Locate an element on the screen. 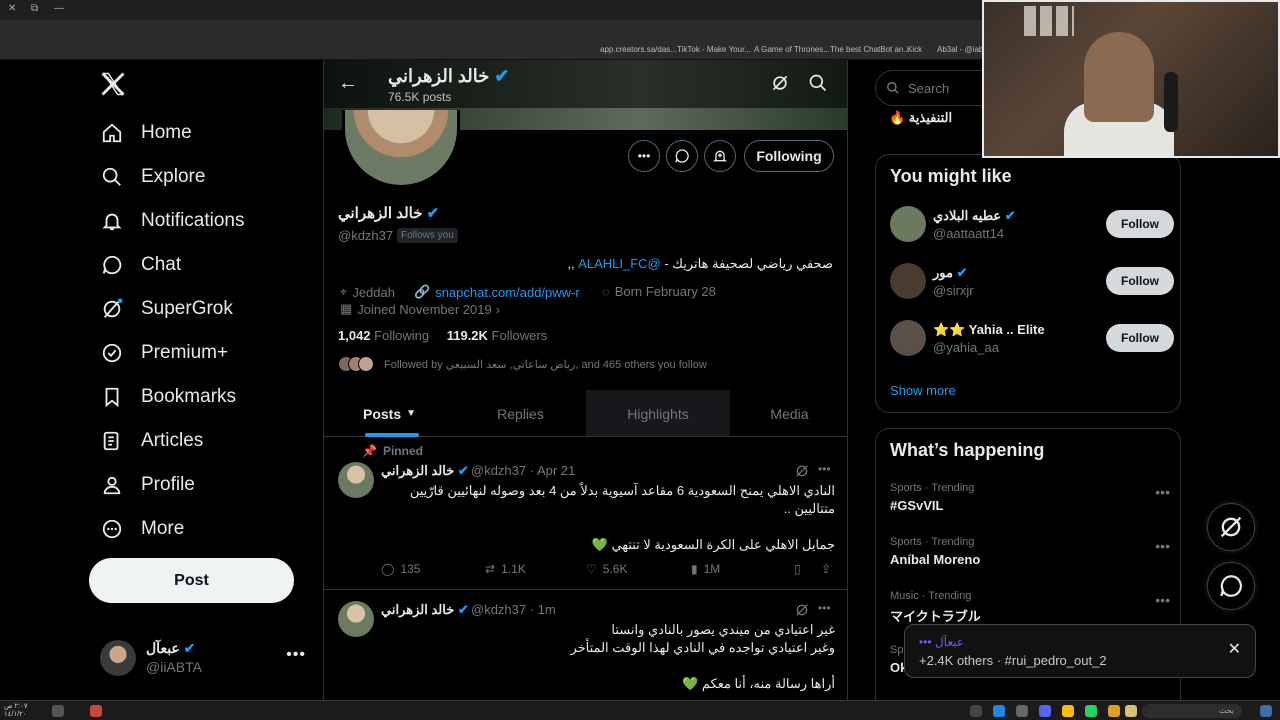 The width and height of the screenshot is (1280, 720). nav-explore: Explore is located at coordinates (152, 177).